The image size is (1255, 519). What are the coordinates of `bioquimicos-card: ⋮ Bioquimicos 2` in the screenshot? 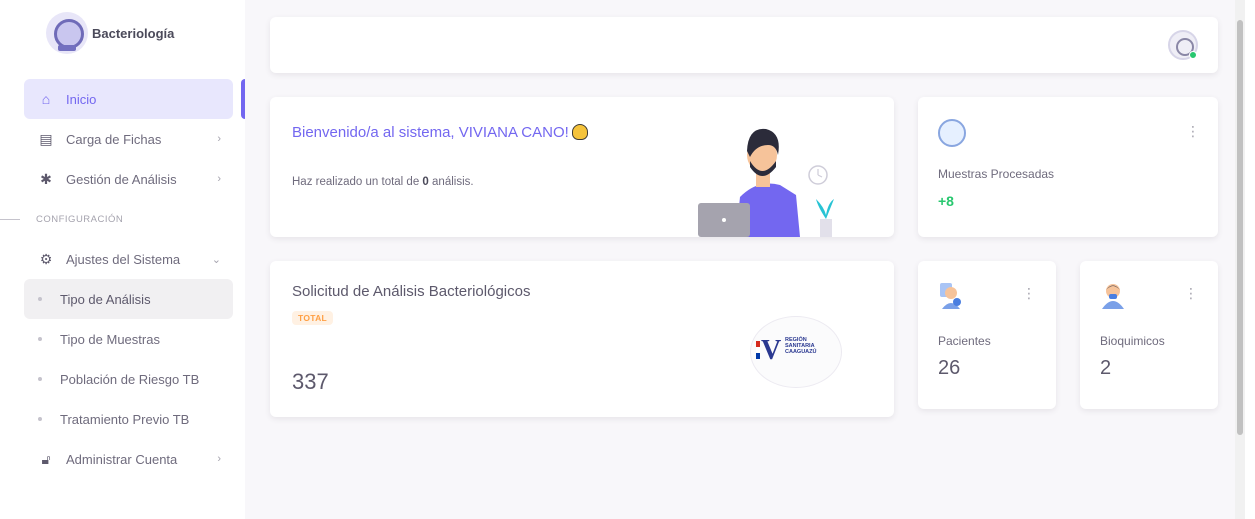 It's located at (1149, 335).